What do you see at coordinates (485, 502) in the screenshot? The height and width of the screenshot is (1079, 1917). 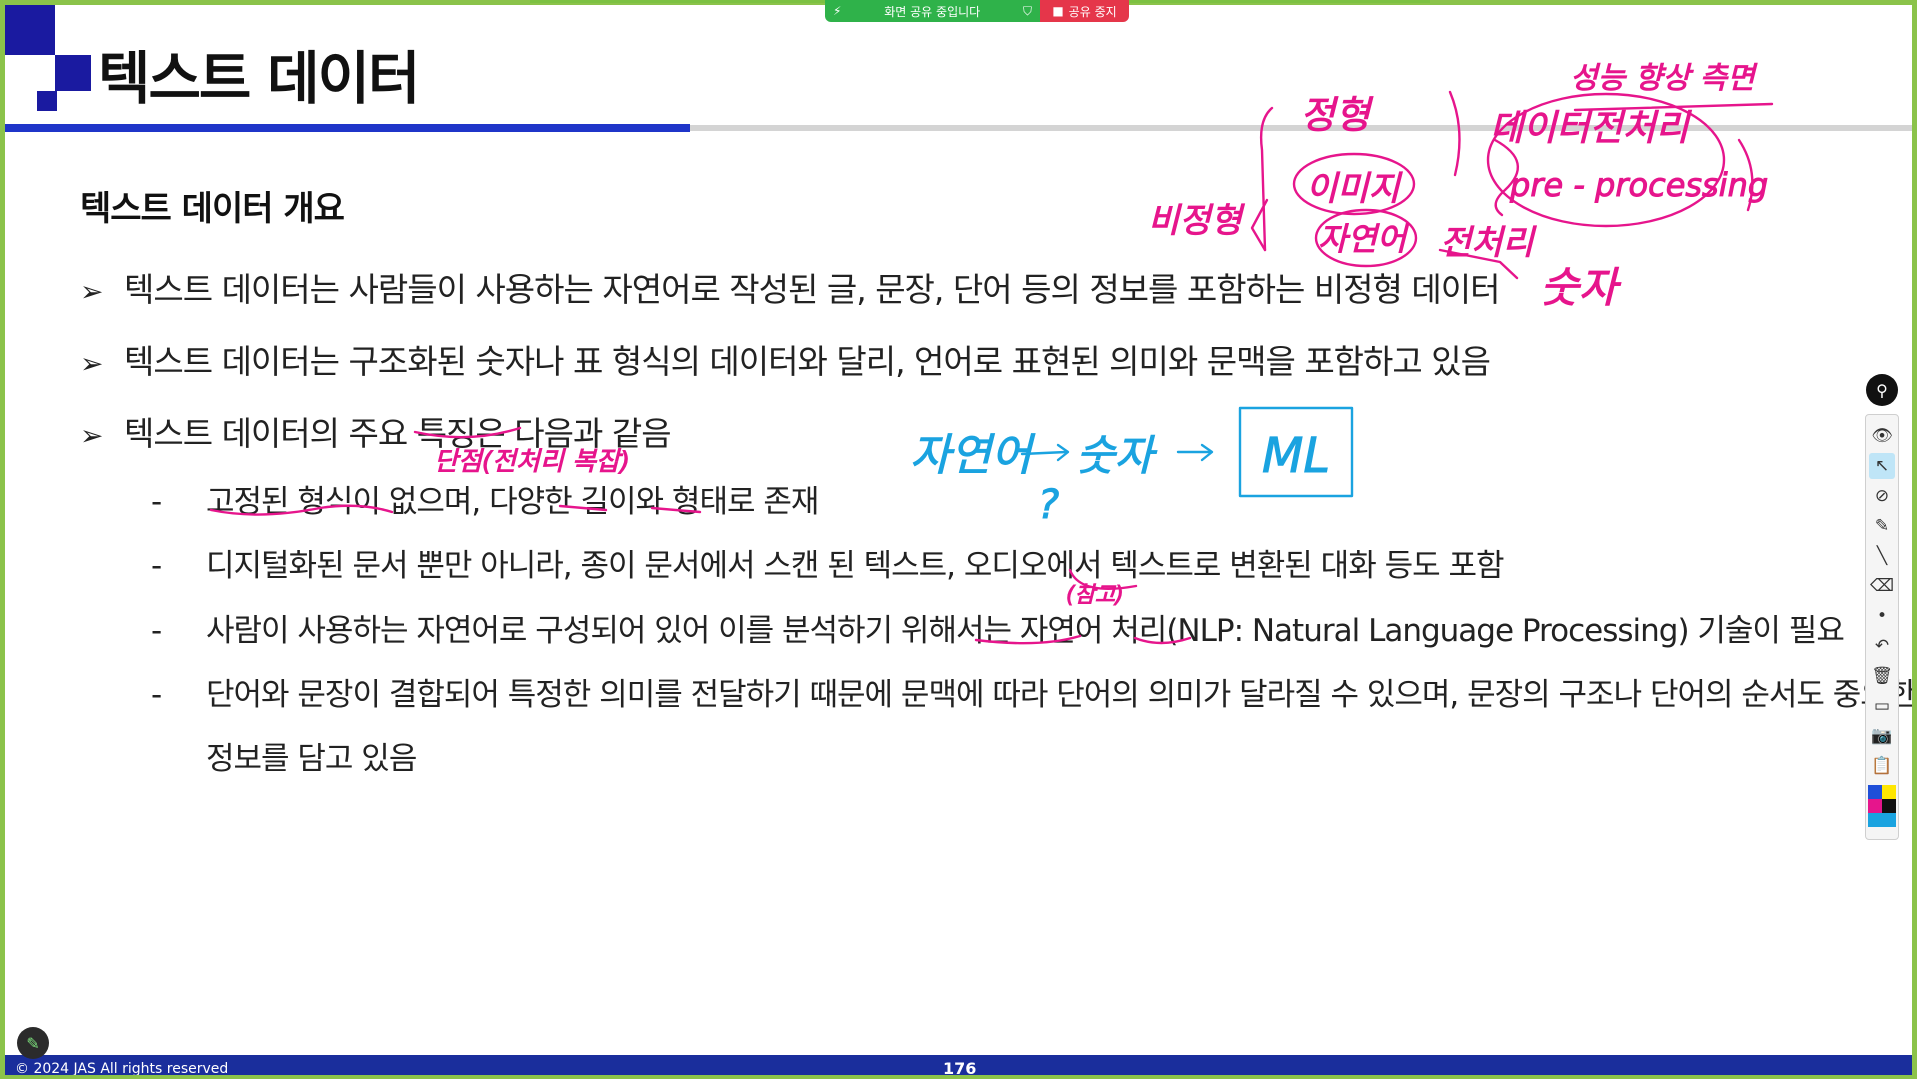 I see `sub-bullet-item: - 고정된 형식이 없으며, 다양한 길이와 형태로 존재` at bounding box center [485, 502].